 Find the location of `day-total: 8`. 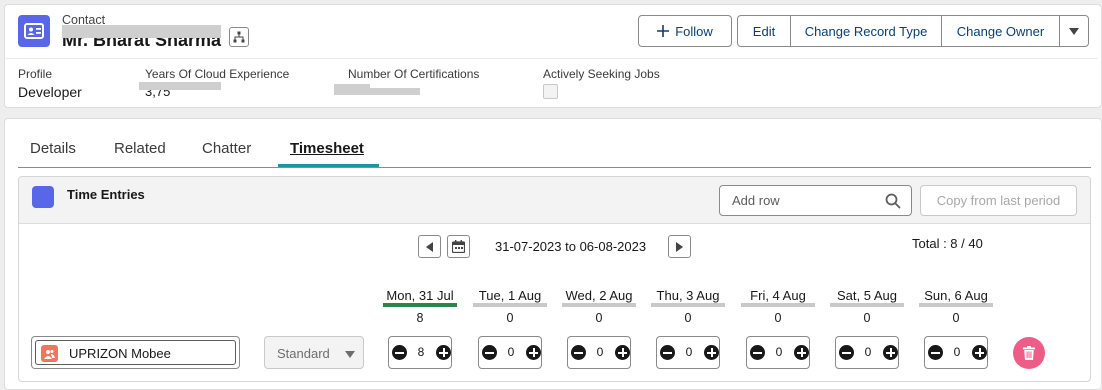

day-total: 8 is located at coordinates (420, 318).